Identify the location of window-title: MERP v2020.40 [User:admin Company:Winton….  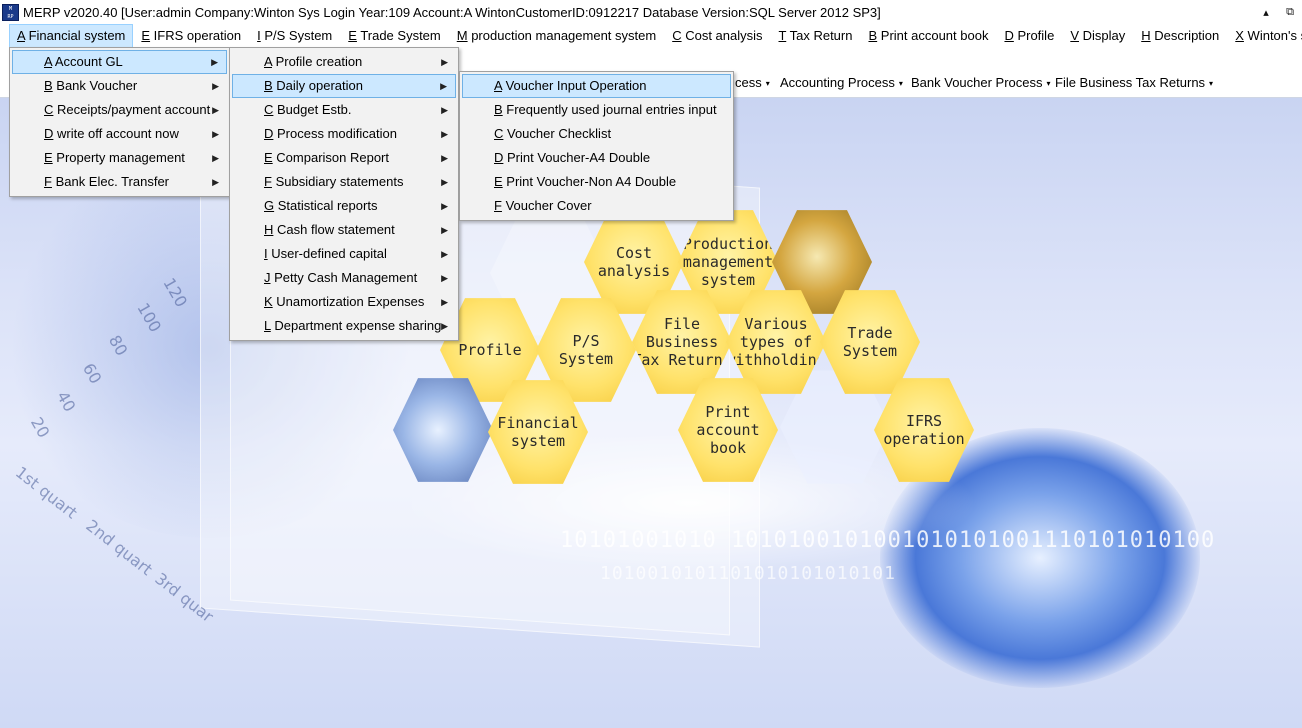
(452, 12).